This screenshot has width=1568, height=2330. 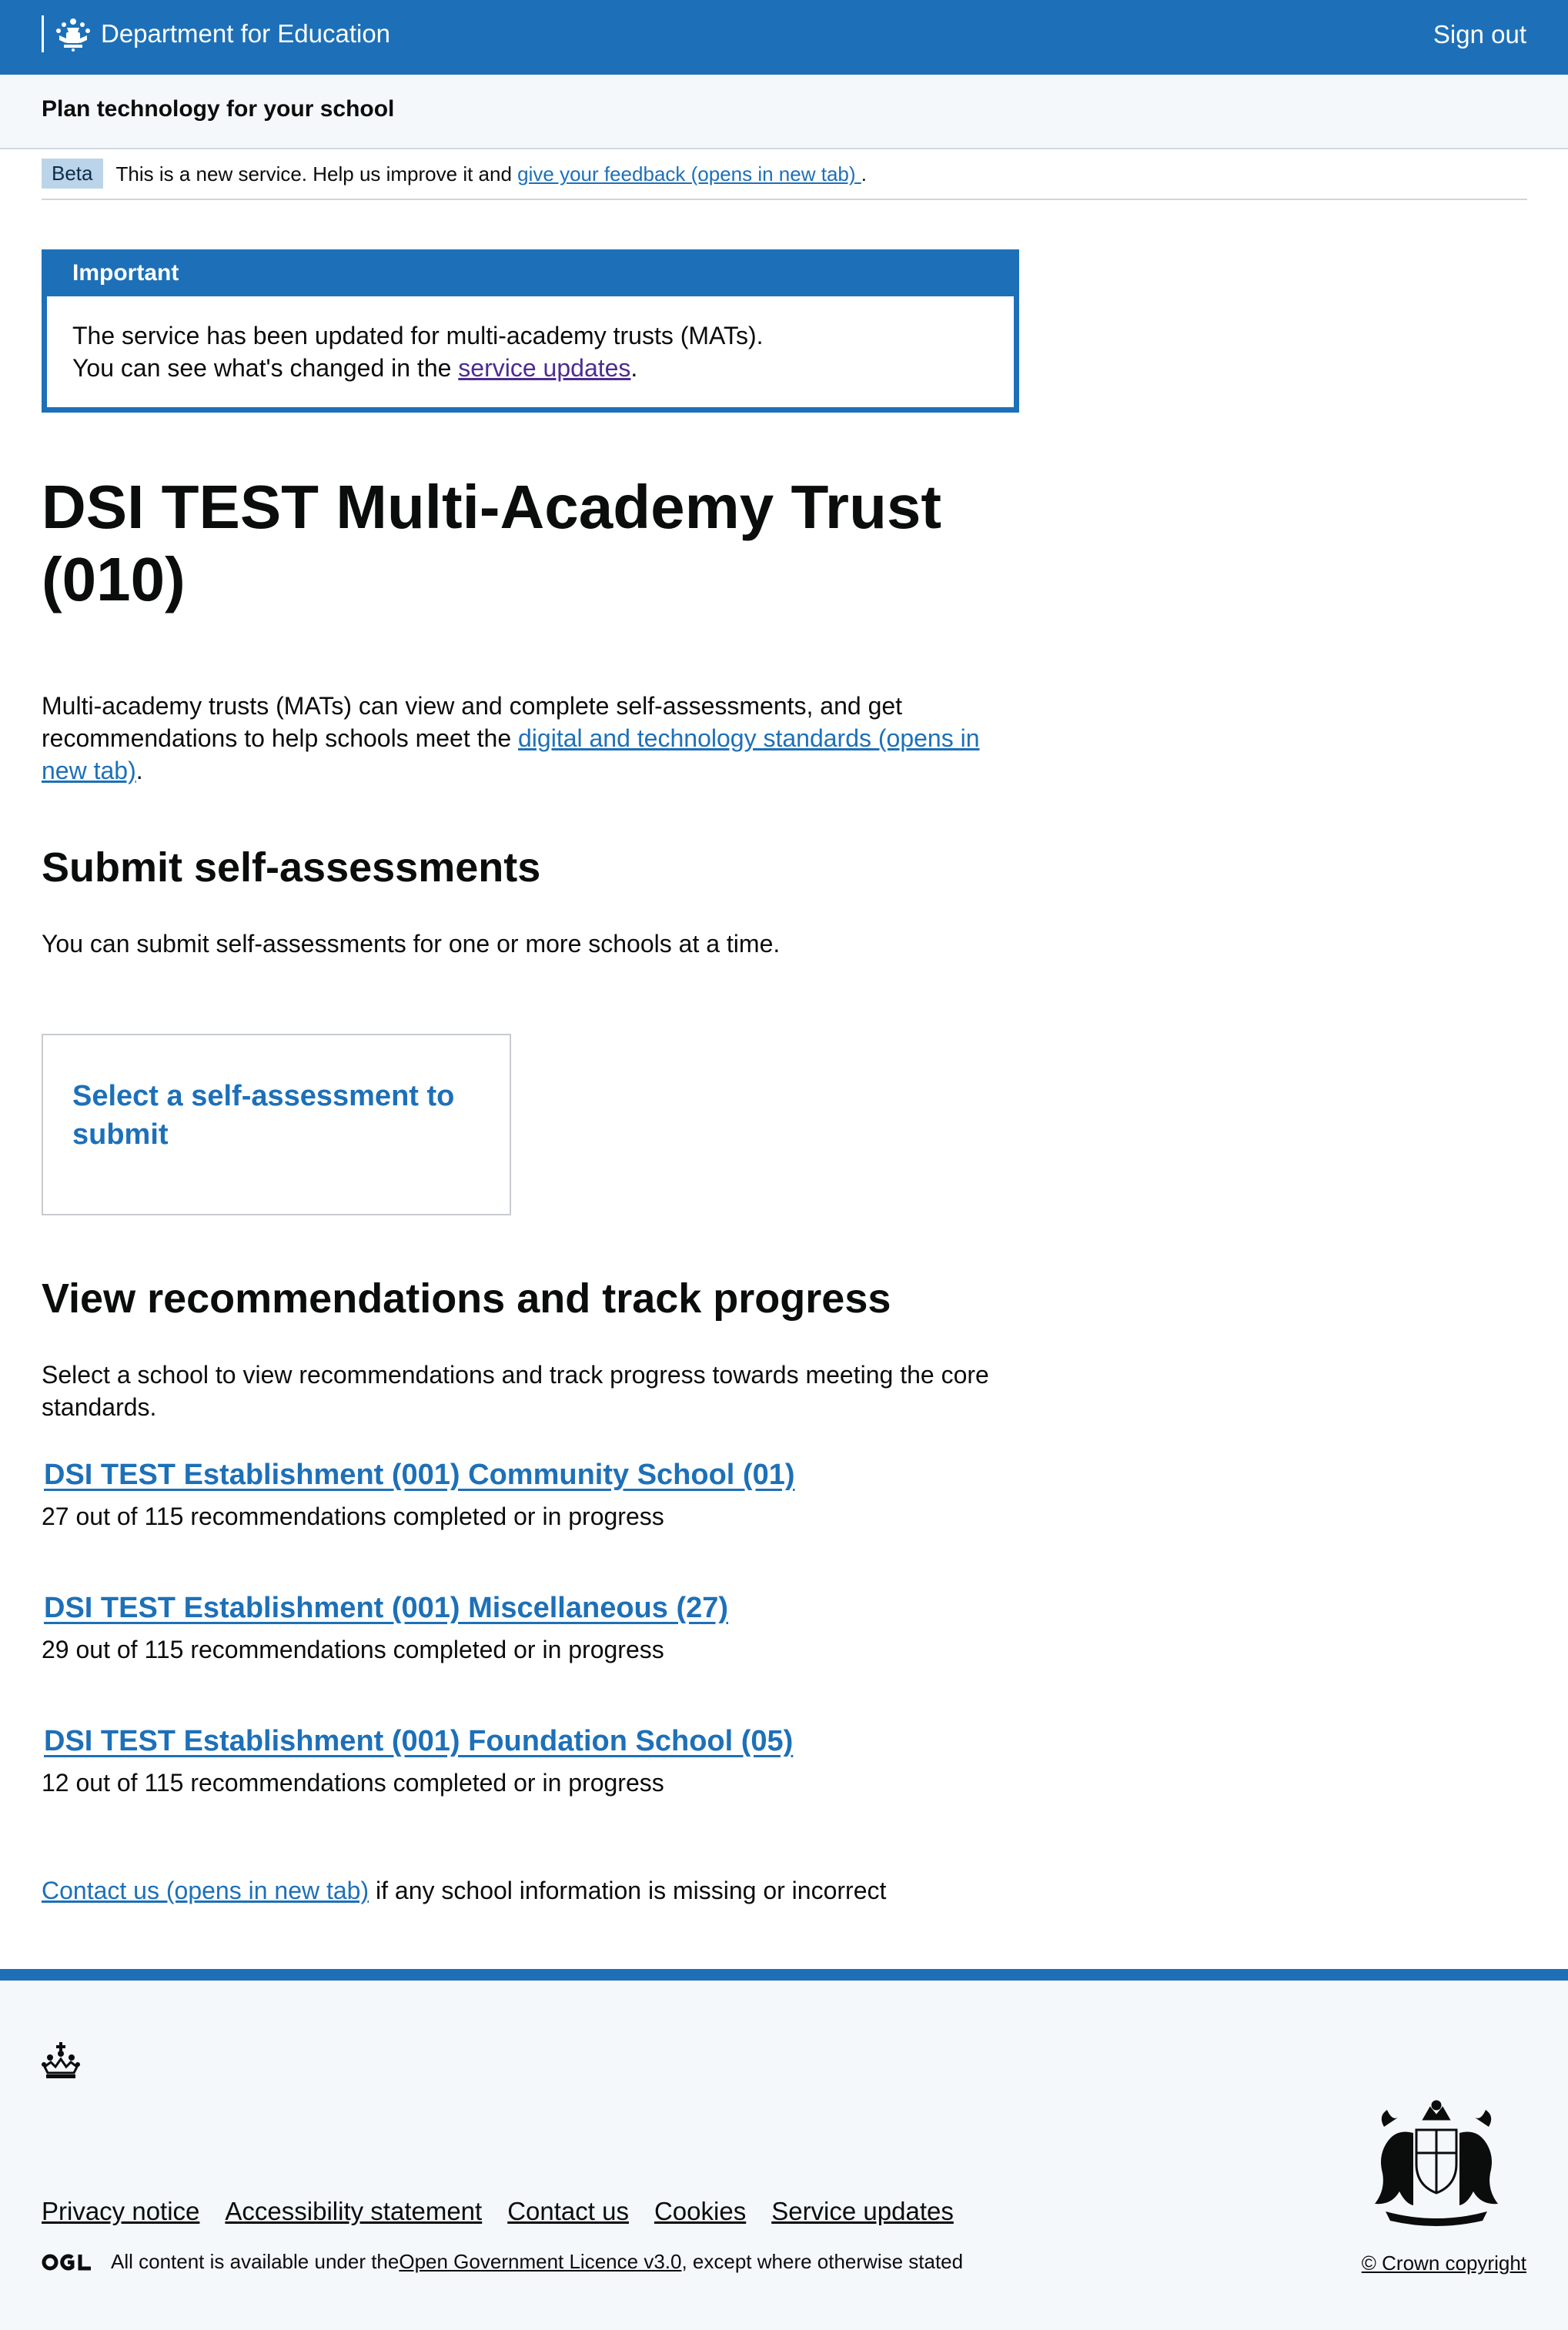 I want to click on logo-divider, so click(x=43, y=33).